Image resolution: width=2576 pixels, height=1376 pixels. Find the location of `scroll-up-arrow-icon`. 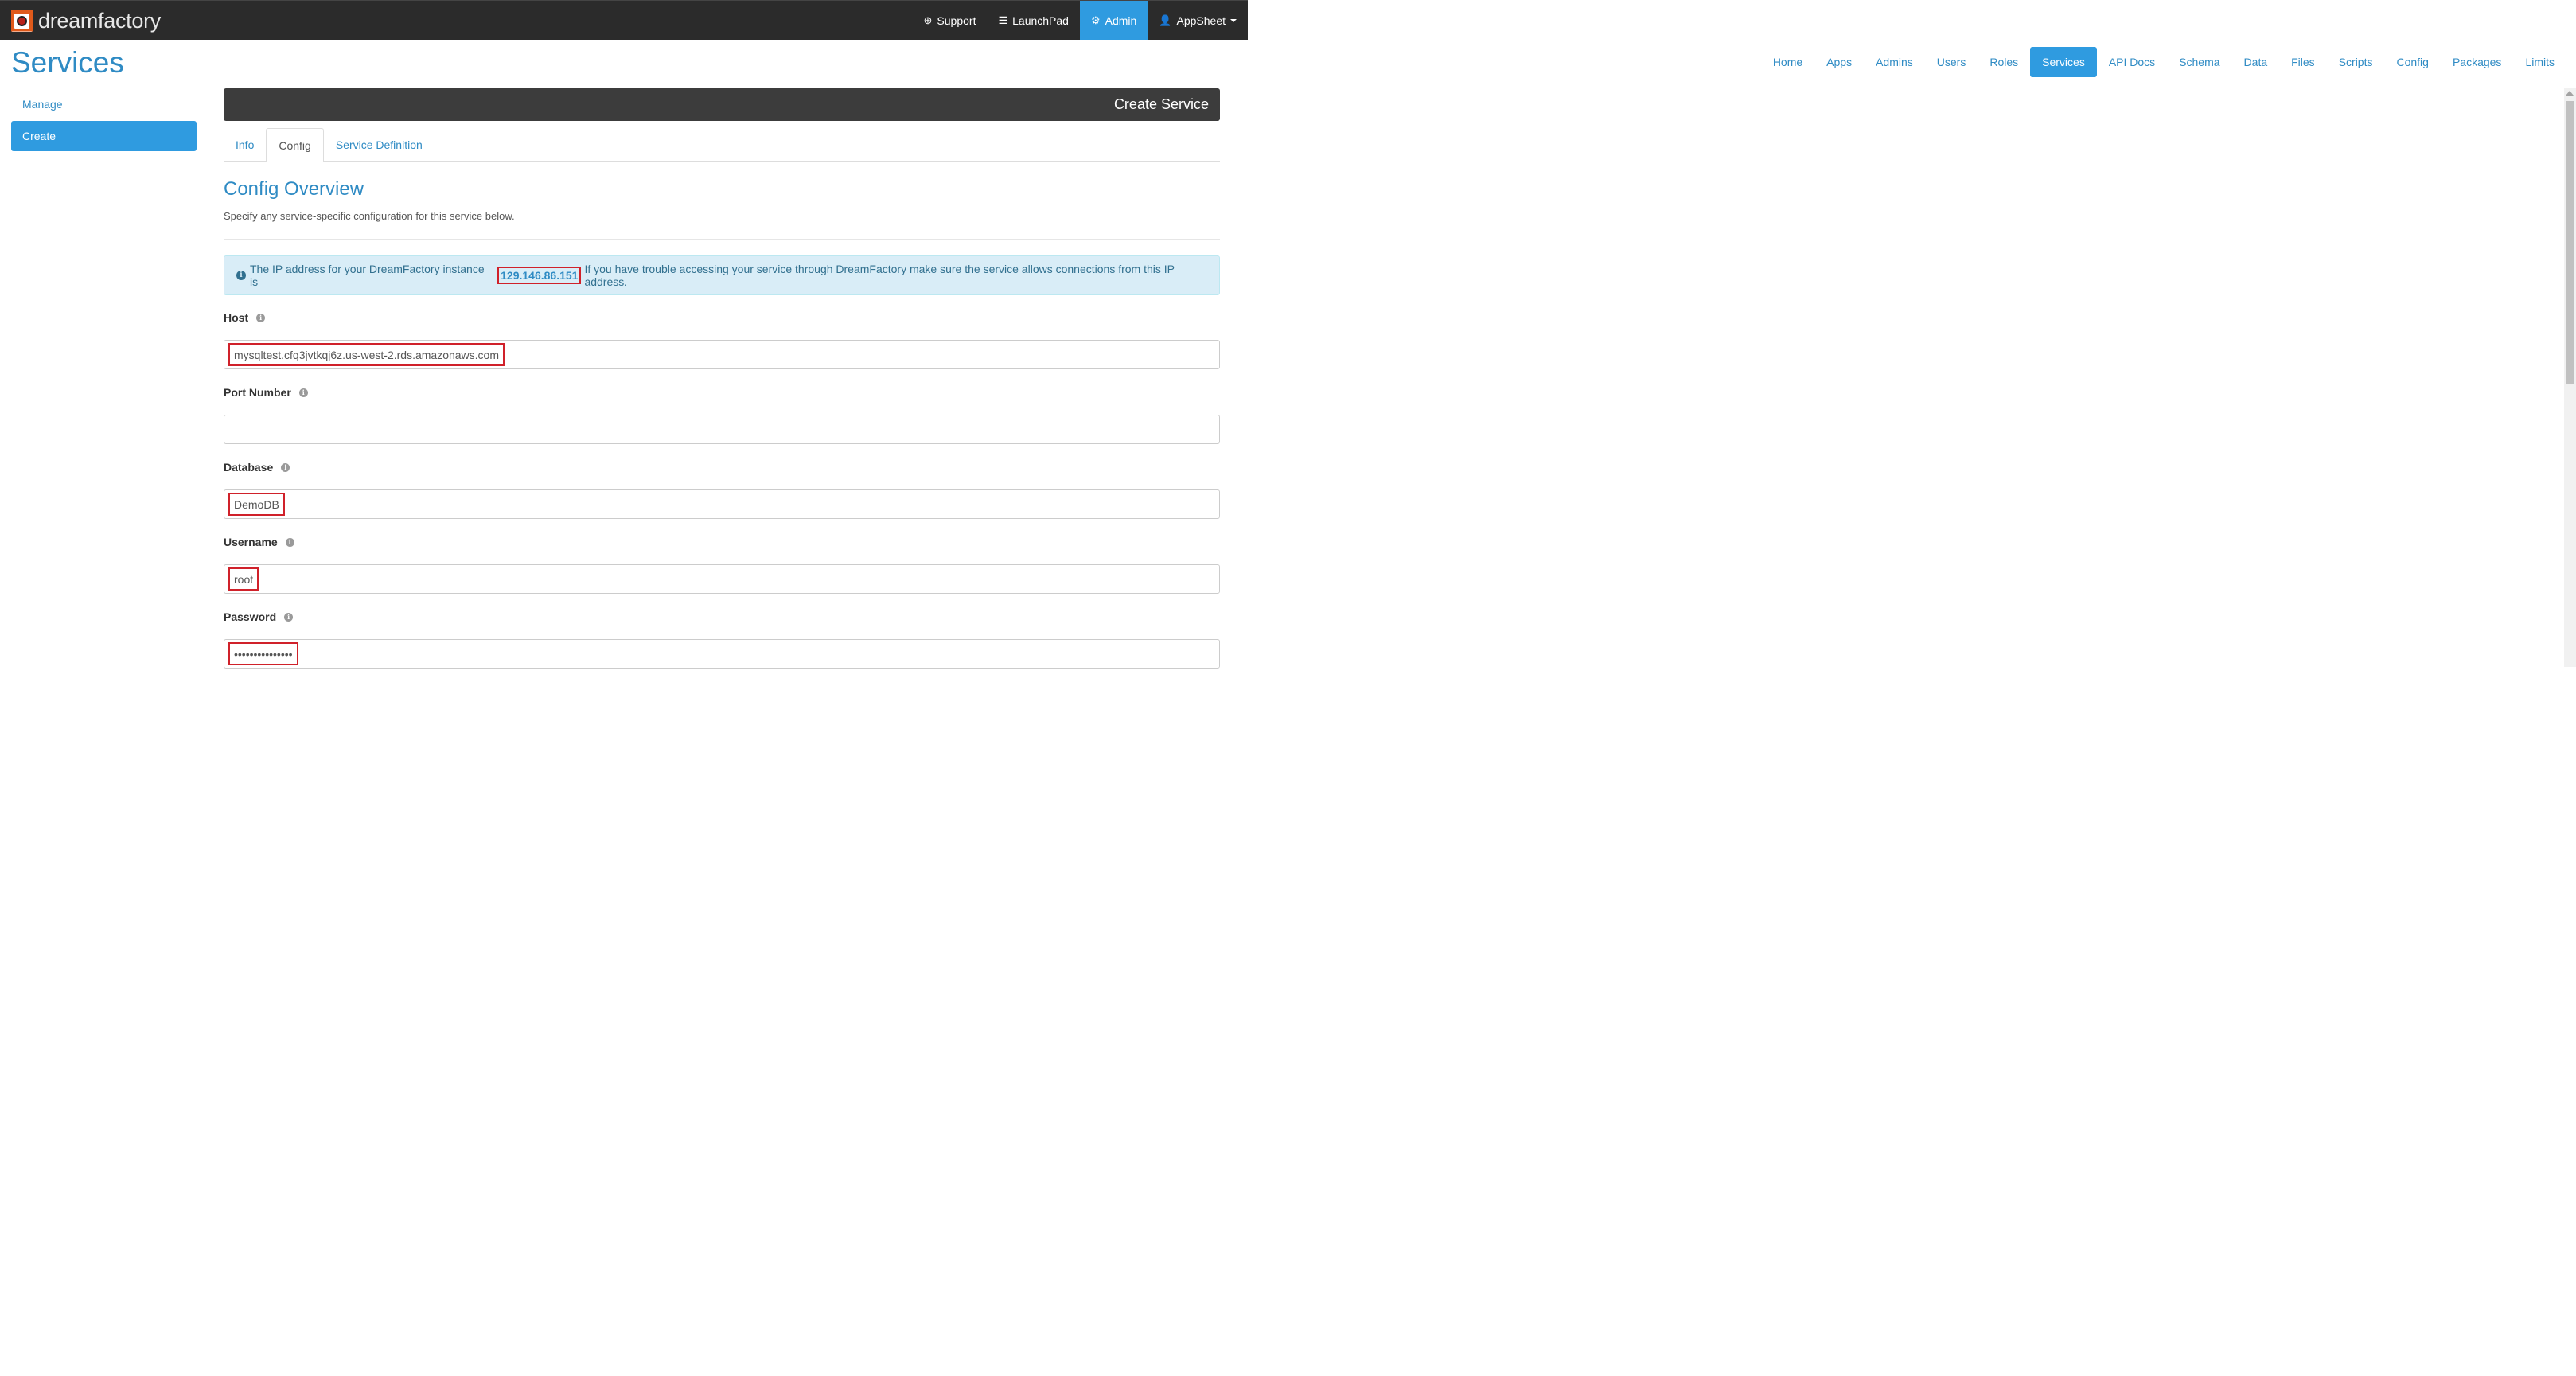

scroll-up-arrow-icon is located at coordinates (2570, 94).